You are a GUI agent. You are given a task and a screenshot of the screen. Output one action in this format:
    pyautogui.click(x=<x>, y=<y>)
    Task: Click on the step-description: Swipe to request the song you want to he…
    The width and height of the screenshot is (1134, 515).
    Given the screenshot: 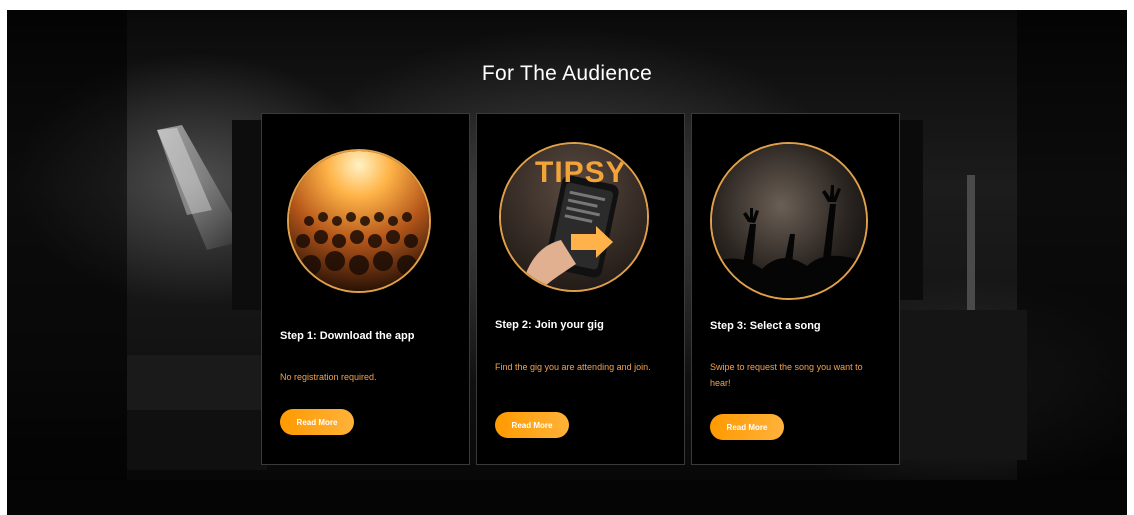 What is the action you would take?
    pyautogui.click(x=786, y=375)
    